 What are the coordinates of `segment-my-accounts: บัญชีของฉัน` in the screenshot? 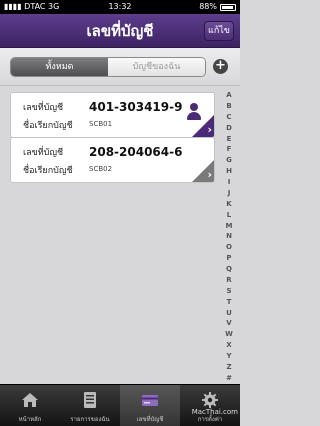 It's located at (156, 67).